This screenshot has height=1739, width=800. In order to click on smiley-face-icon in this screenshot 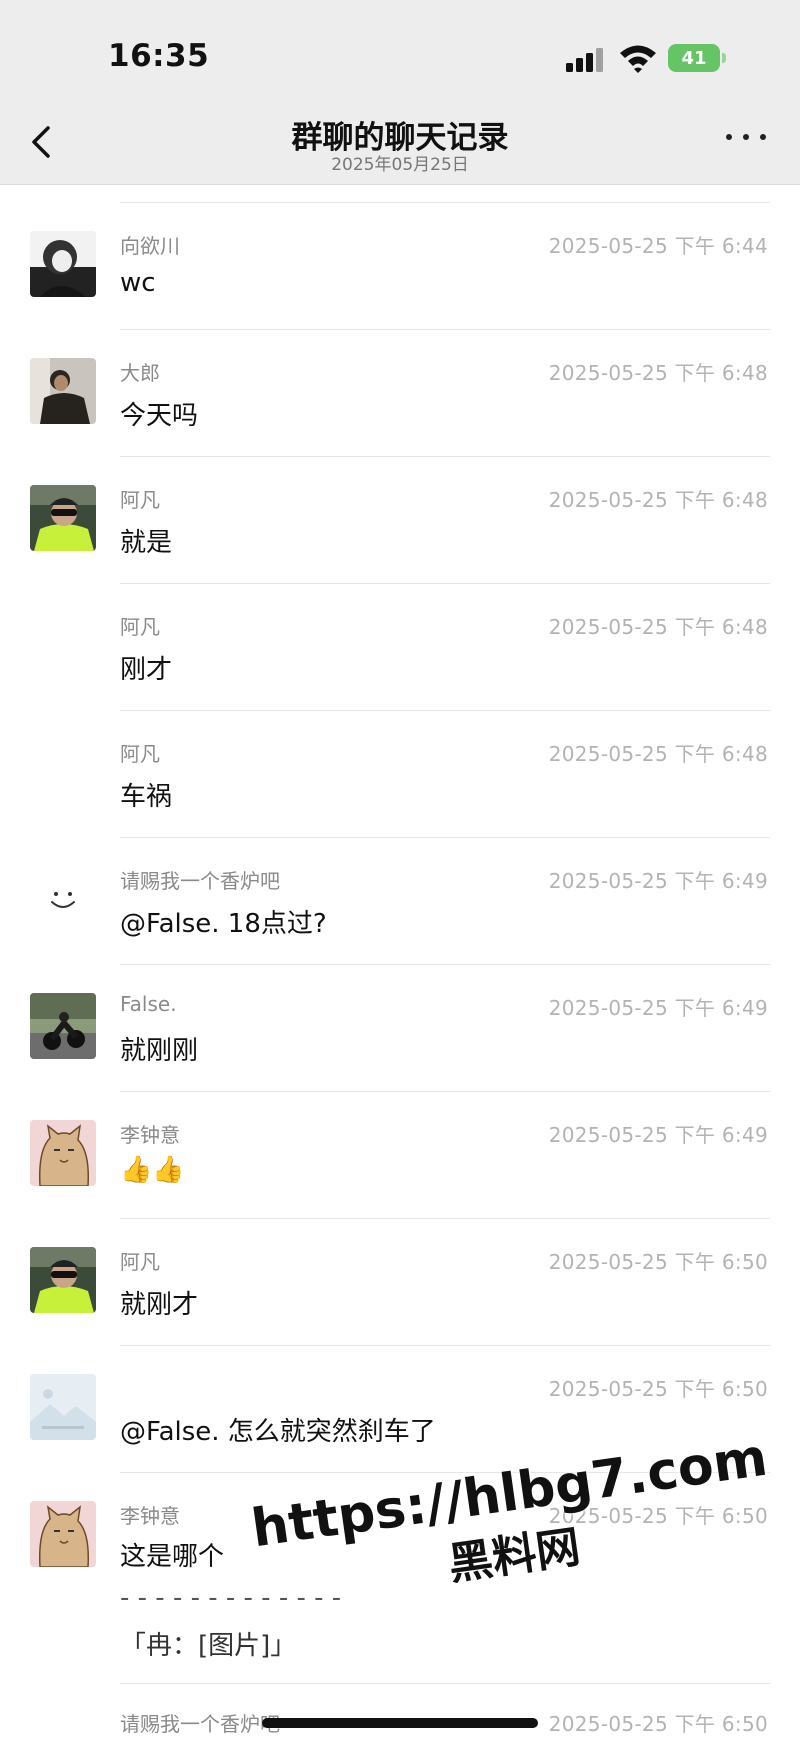, I will do `click(63, 899)`.